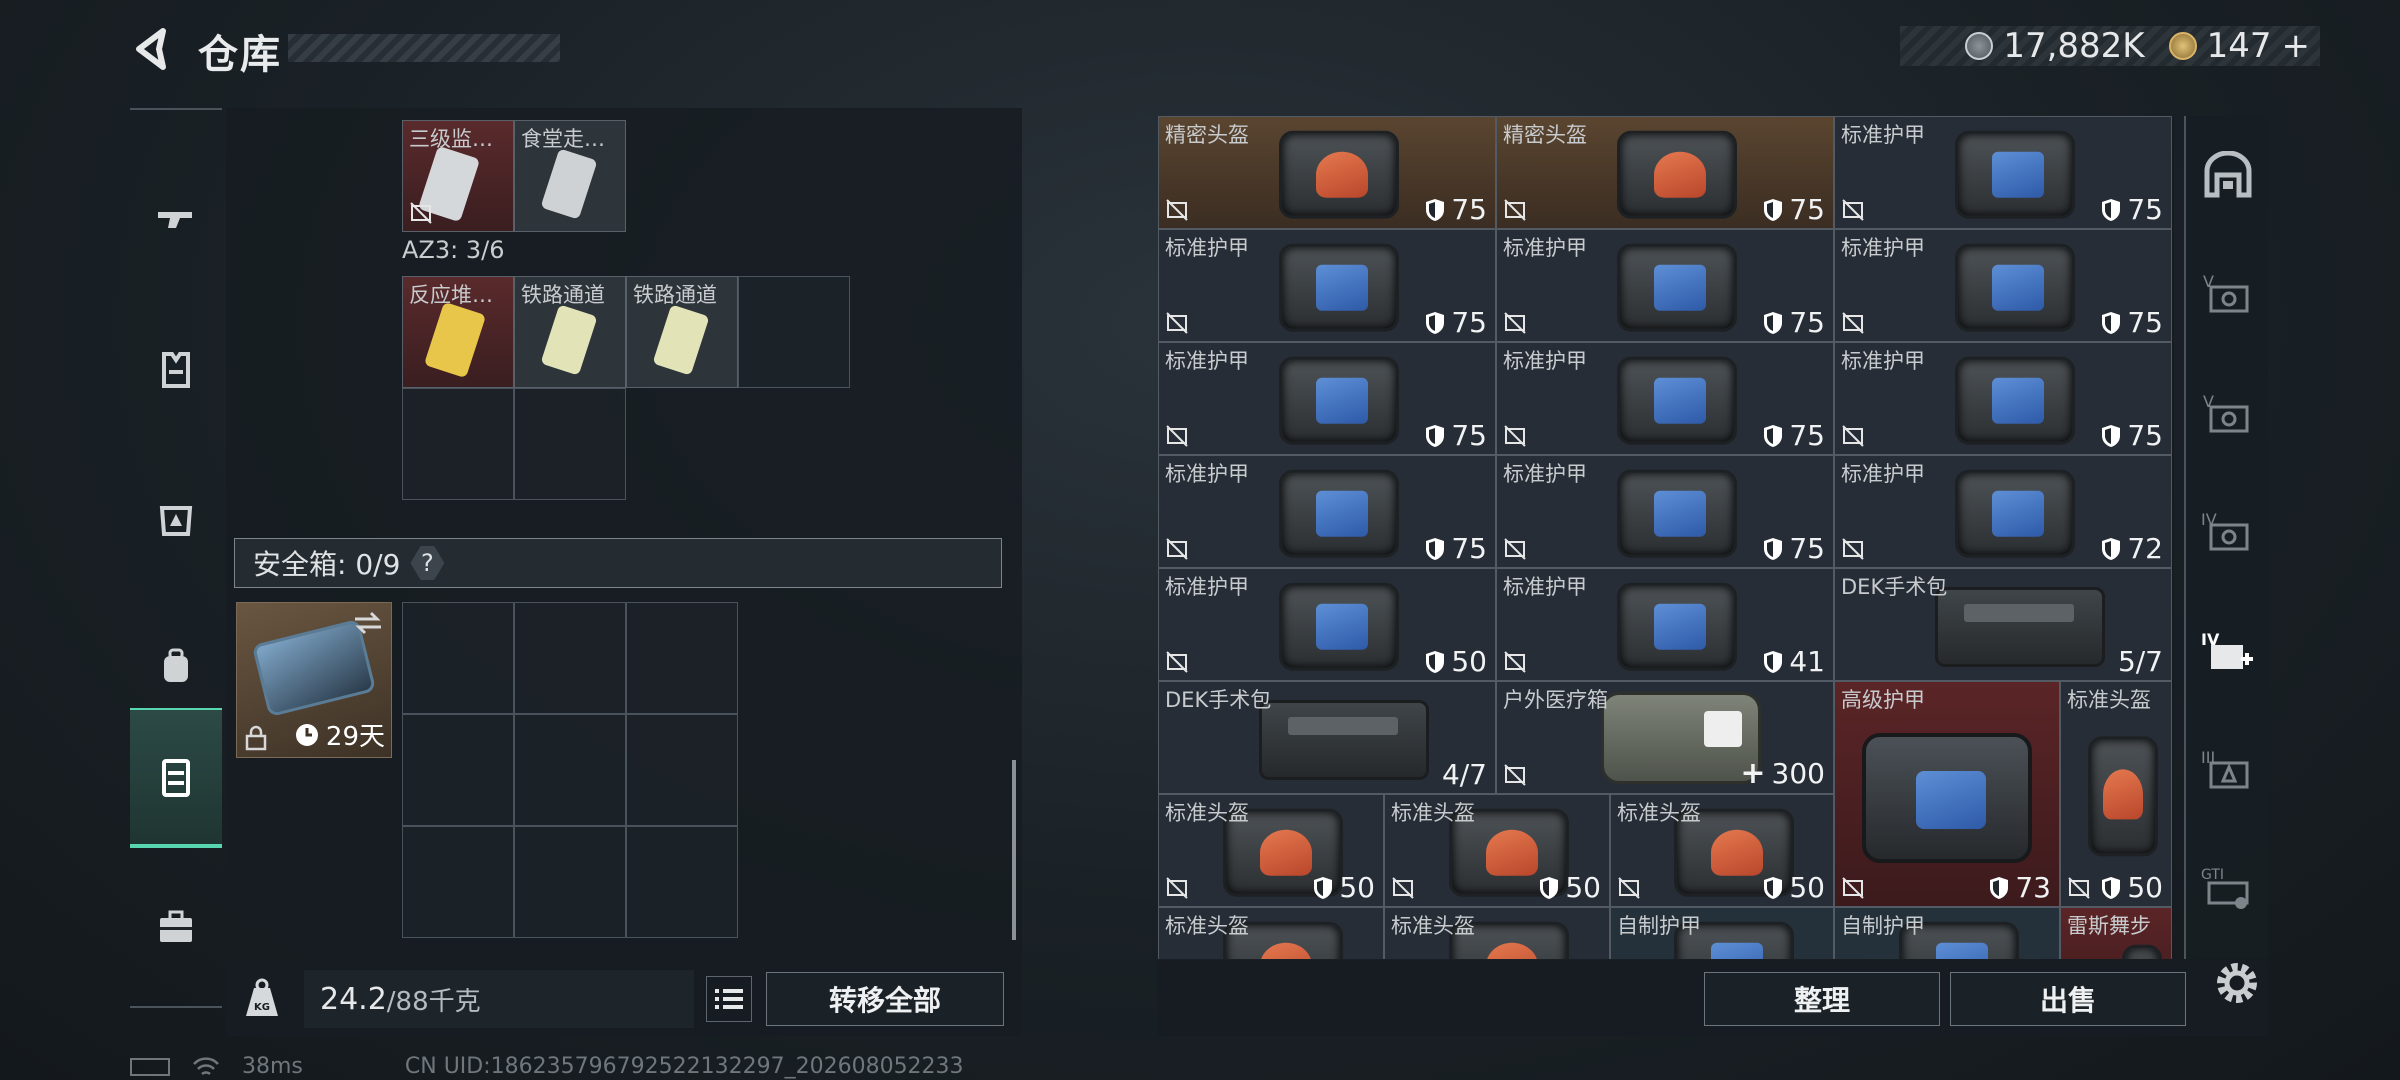  I want to click on tab-vault-iii: III, so click(2228, 770).